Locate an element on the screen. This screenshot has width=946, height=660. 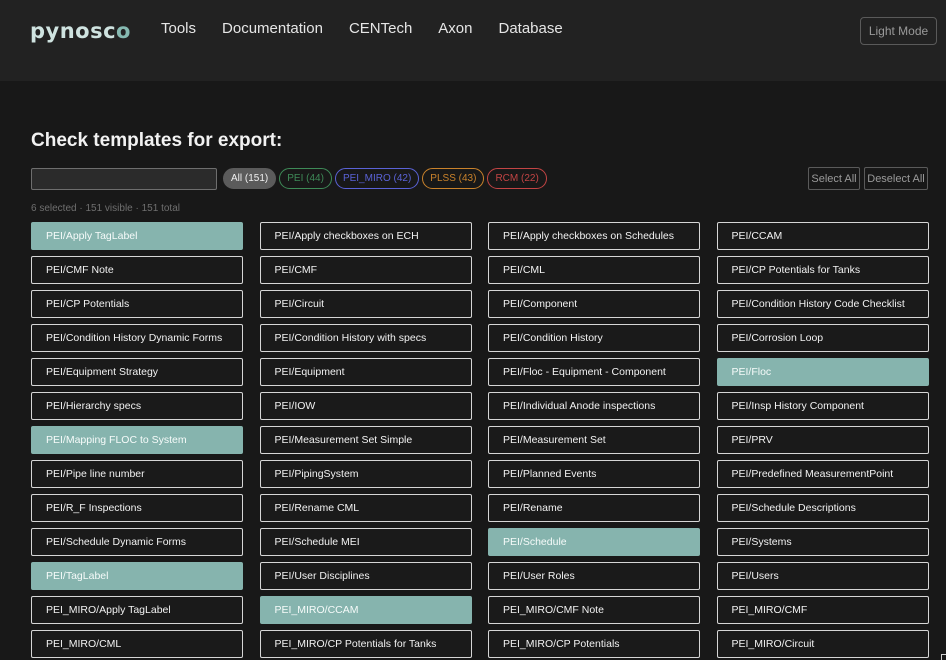
template-item: PEI/Hierarchy specs is located at coordinates (137, 406).